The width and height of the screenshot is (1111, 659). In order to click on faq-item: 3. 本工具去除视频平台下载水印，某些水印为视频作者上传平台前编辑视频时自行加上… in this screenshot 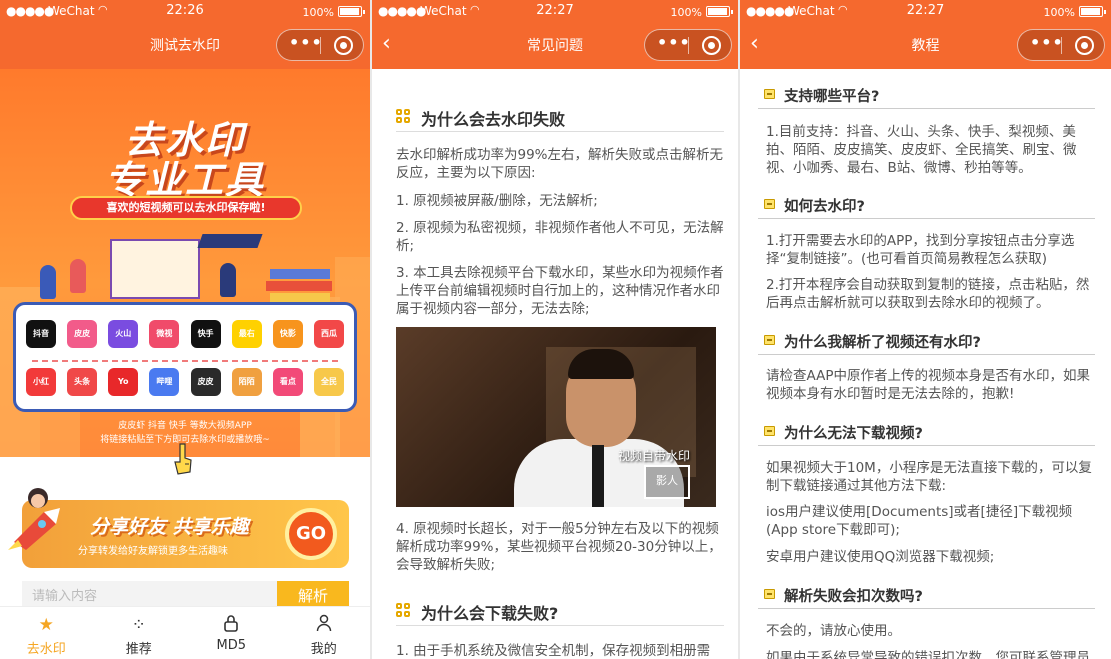, I will do `click(560, 291)`.